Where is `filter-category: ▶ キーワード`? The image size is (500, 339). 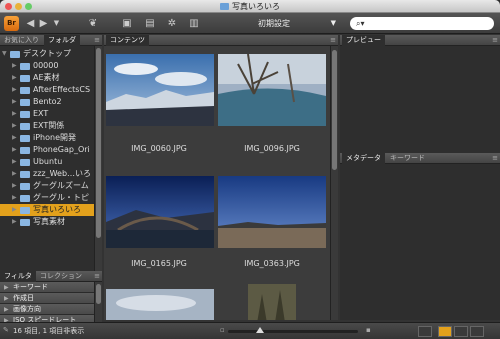 filter-category: ▶ キーワード is located at coordinates (47, 287).